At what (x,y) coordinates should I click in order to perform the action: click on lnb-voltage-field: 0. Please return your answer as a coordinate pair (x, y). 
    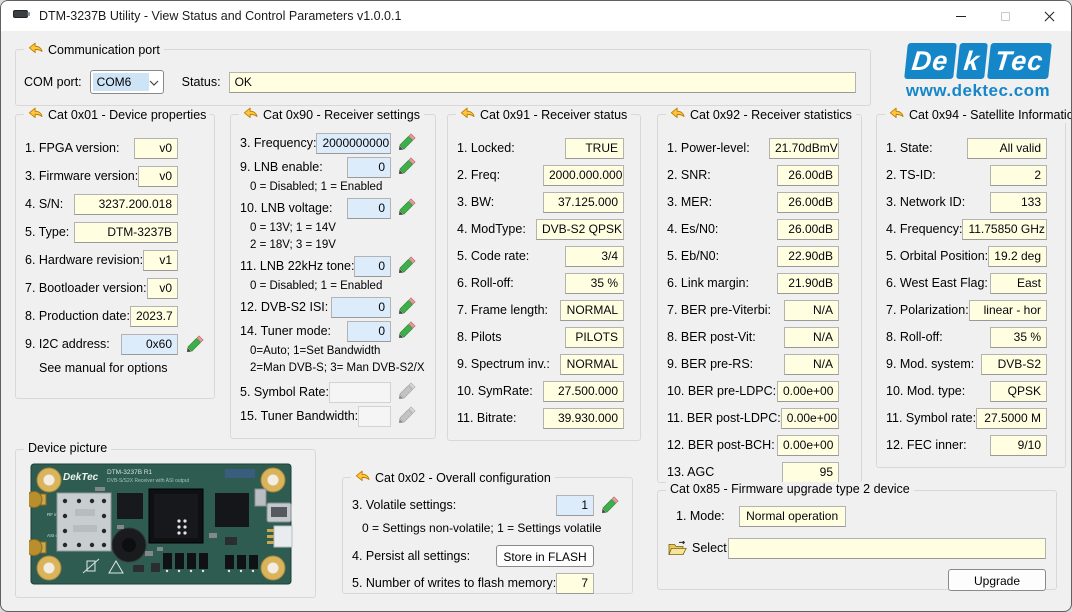
    Looking at the image, I should click on (369, 208).